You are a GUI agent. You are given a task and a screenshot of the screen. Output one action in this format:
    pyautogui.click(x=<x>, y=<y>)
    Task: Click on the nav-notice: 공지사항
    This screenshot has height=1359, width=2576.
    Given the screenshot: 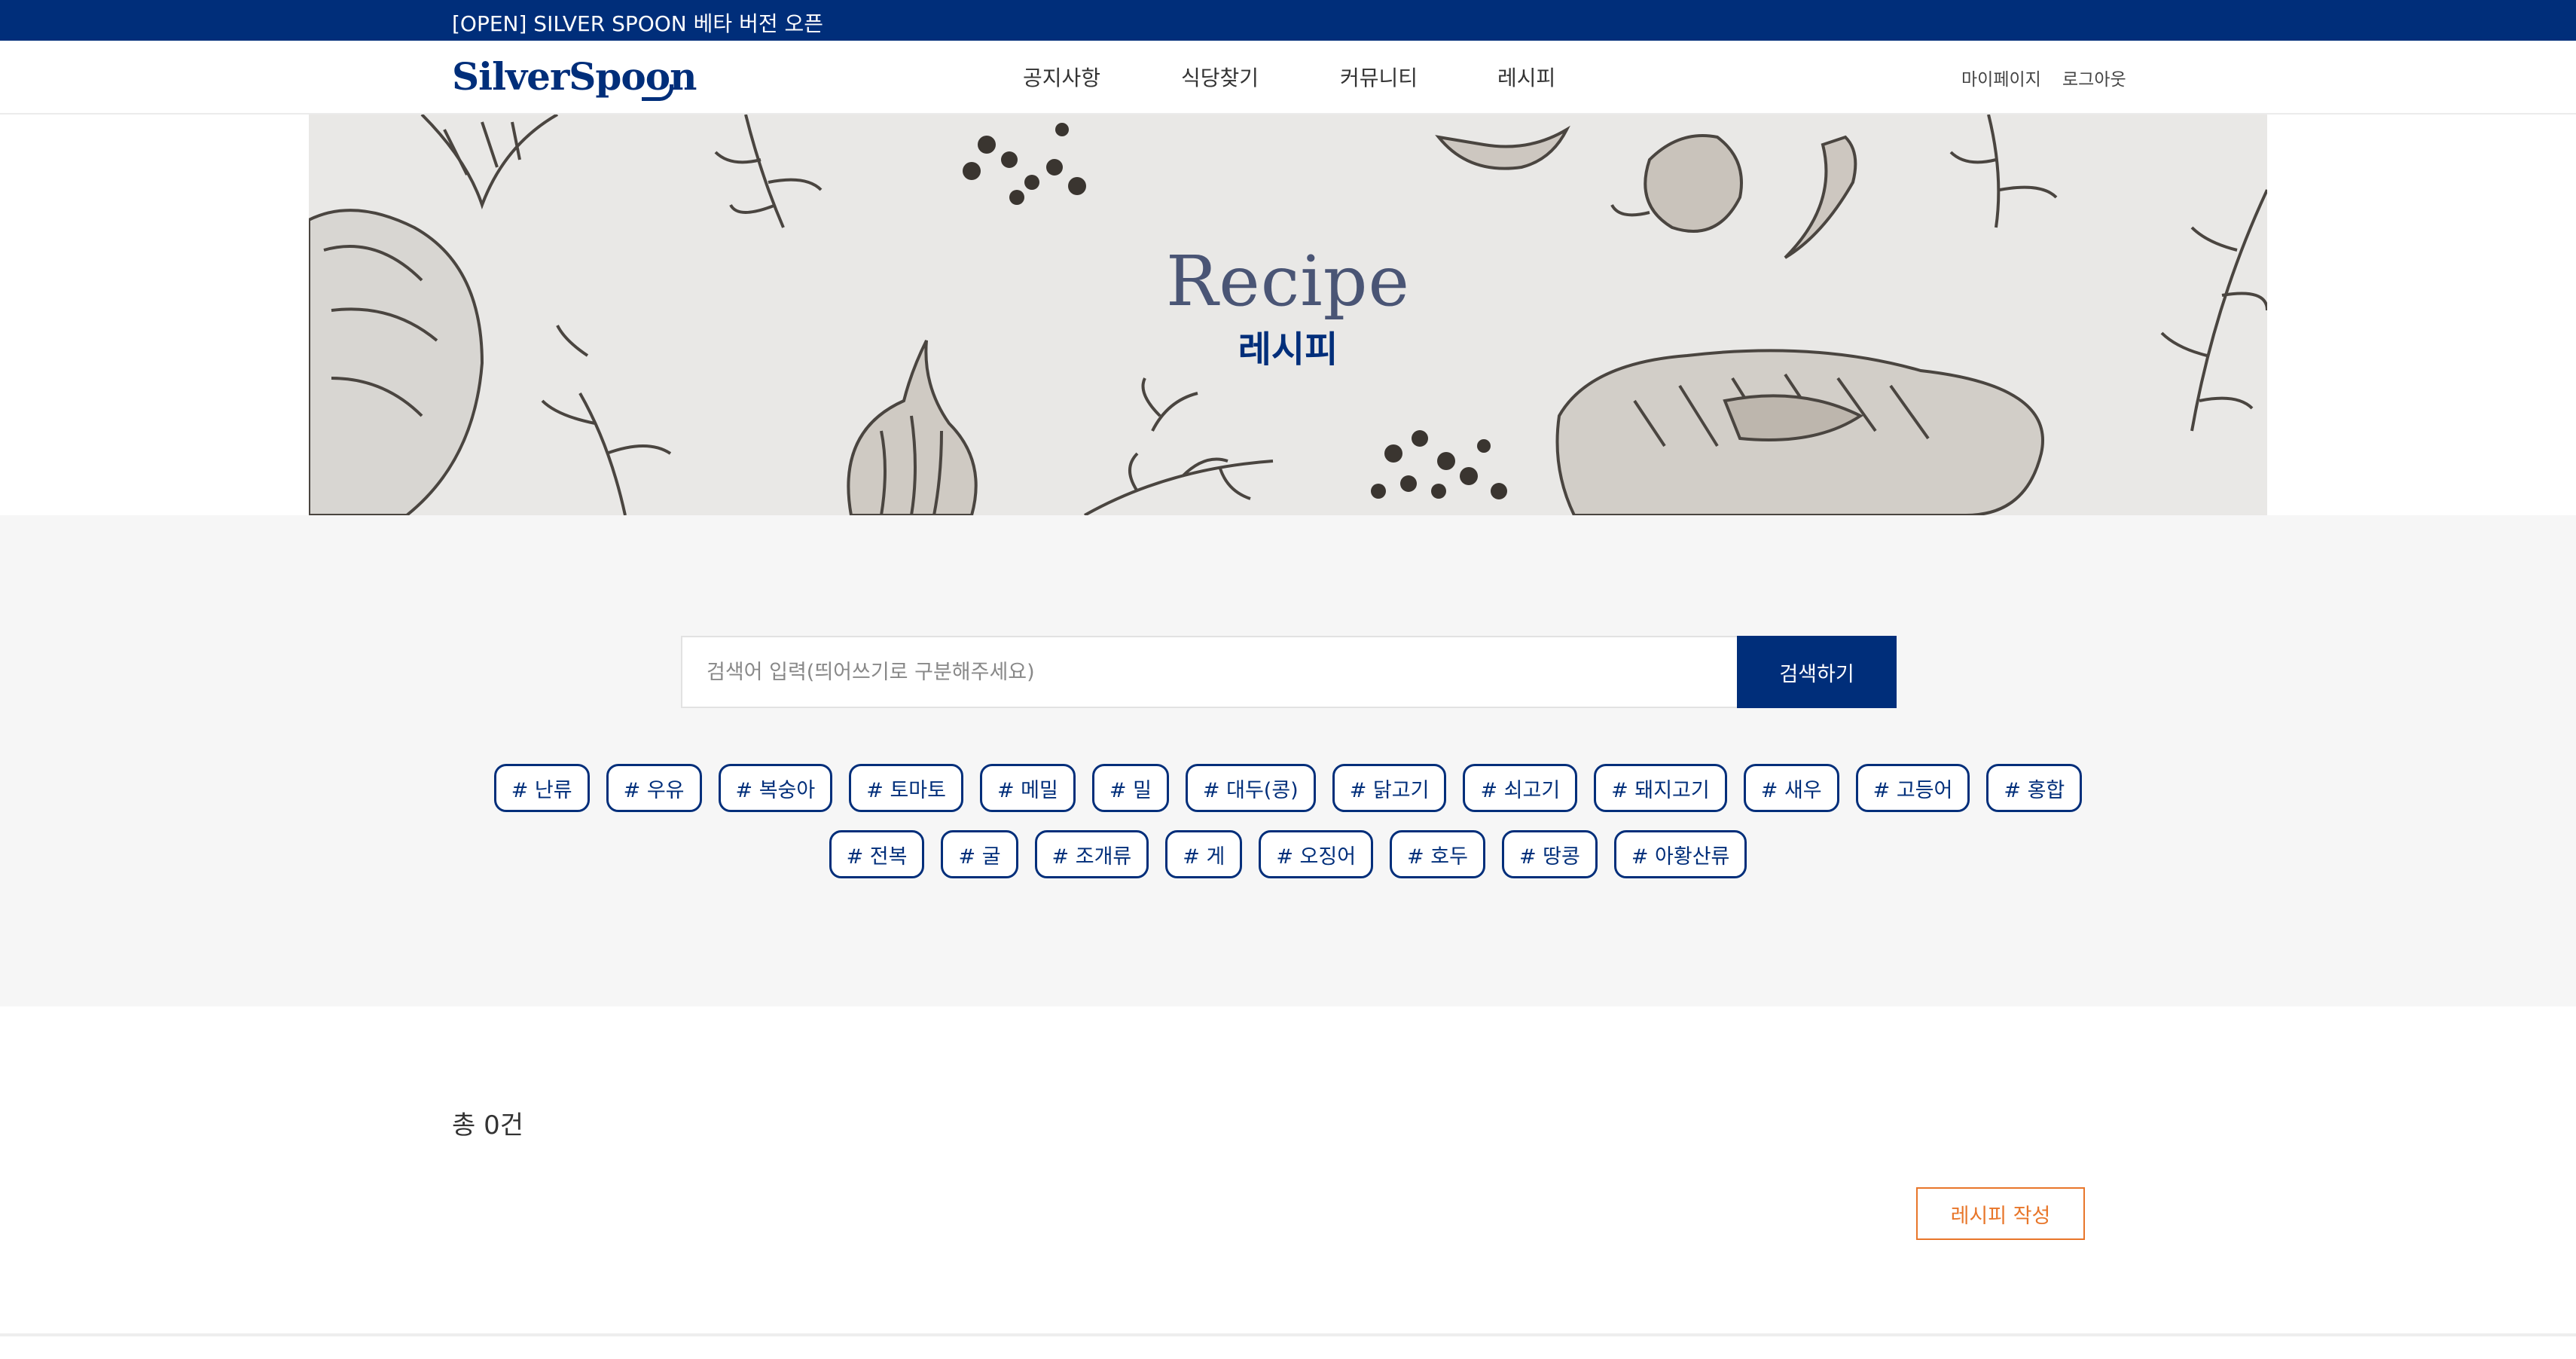 What is the action you would take?
    pyautogui.click(x=1062, y=77)
    